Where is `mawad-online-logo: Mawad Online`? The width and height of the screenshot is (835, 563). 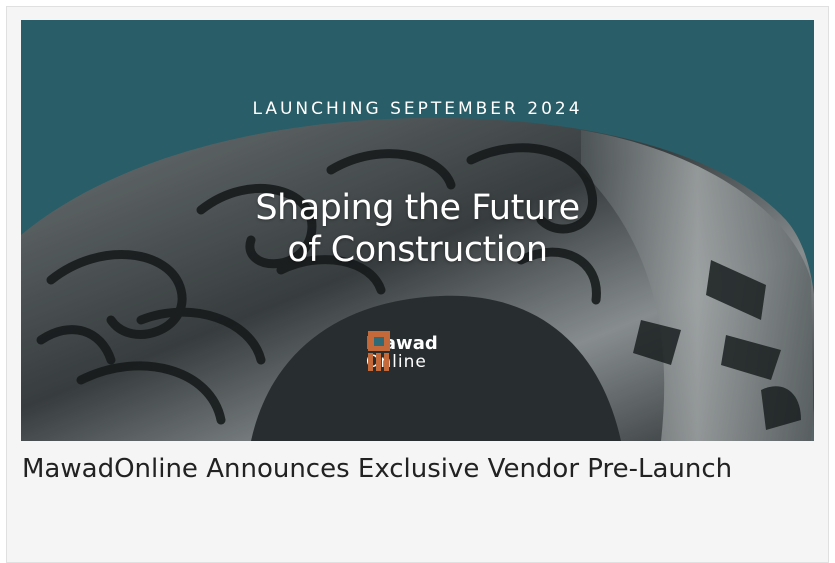 mawad-online-logo: Mawad Online is located at coordinates (402, 353).